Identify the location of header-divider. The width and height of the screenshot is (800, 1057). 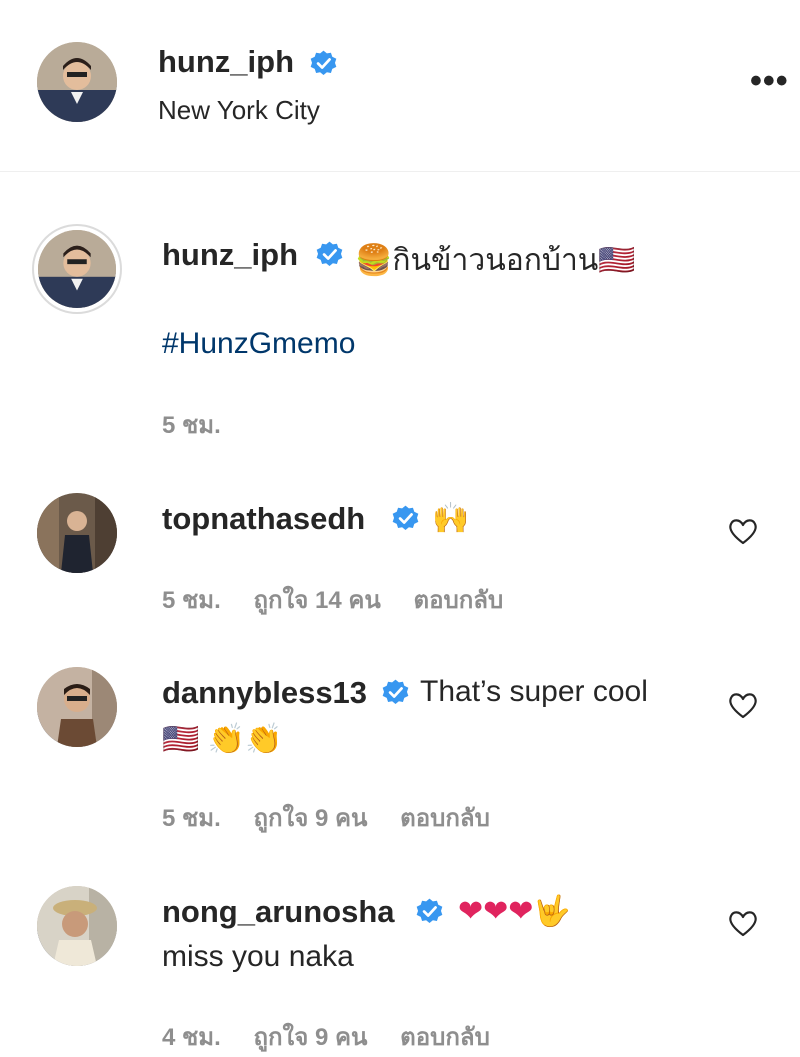
(400, 171).